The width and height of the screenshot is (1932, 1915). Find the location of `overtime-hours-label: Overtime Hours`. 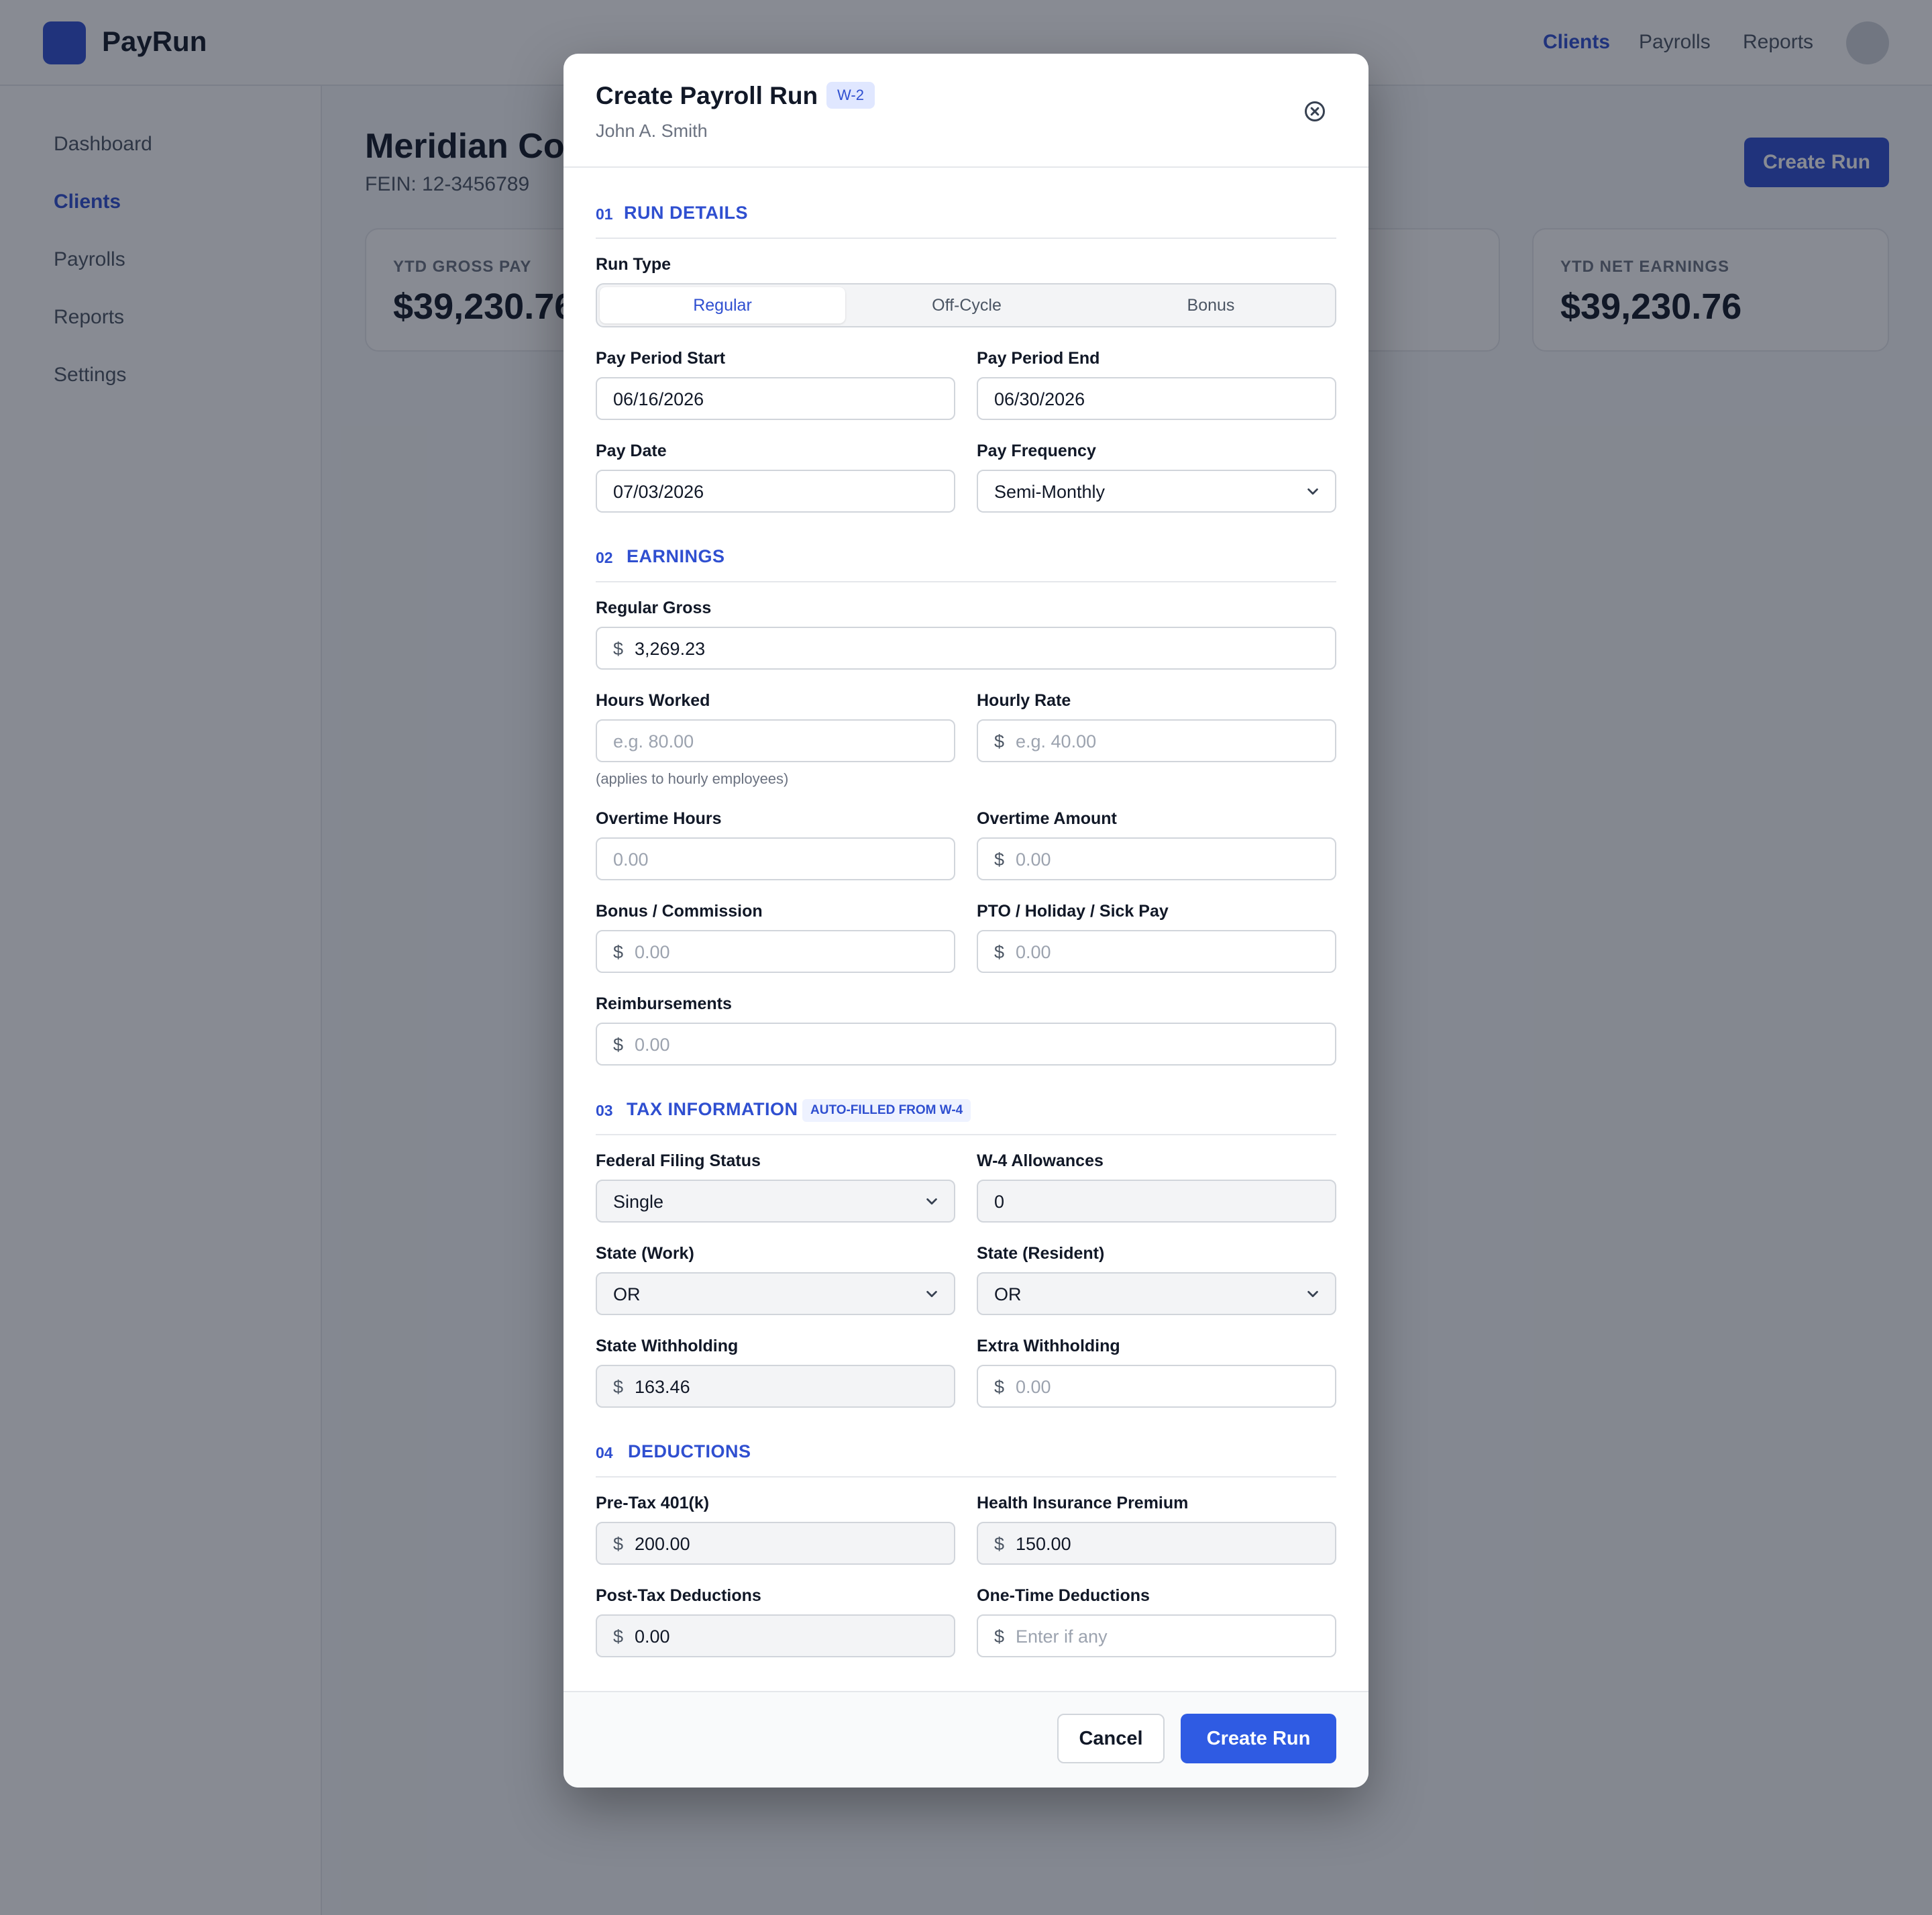

overtime-hours-label: Overtime Hours is located at coordinates (659, 818).